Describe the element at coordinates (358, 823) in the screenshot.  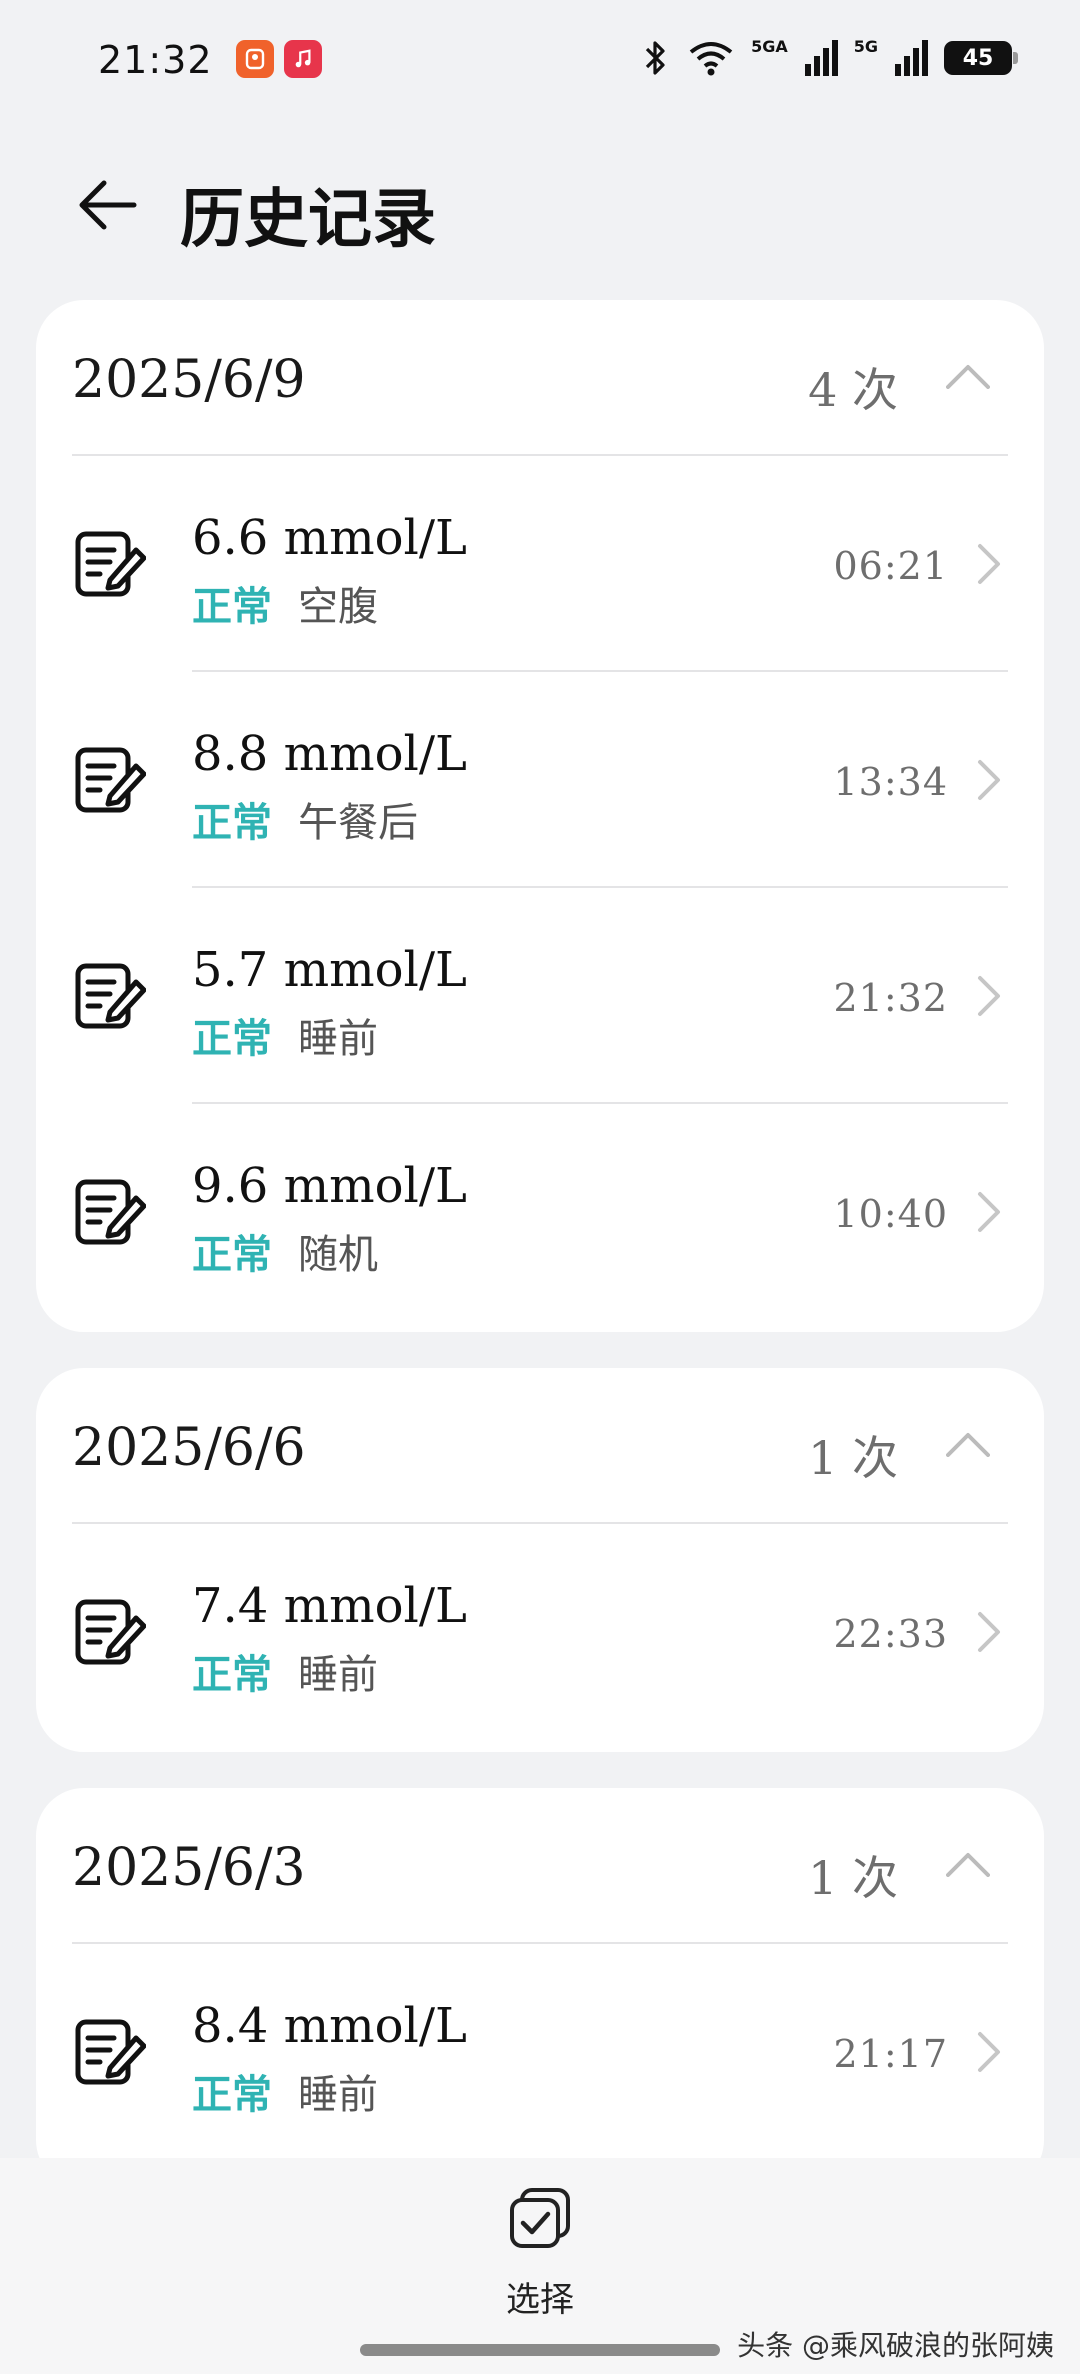
I see `record-type: 午餐后` at that location.